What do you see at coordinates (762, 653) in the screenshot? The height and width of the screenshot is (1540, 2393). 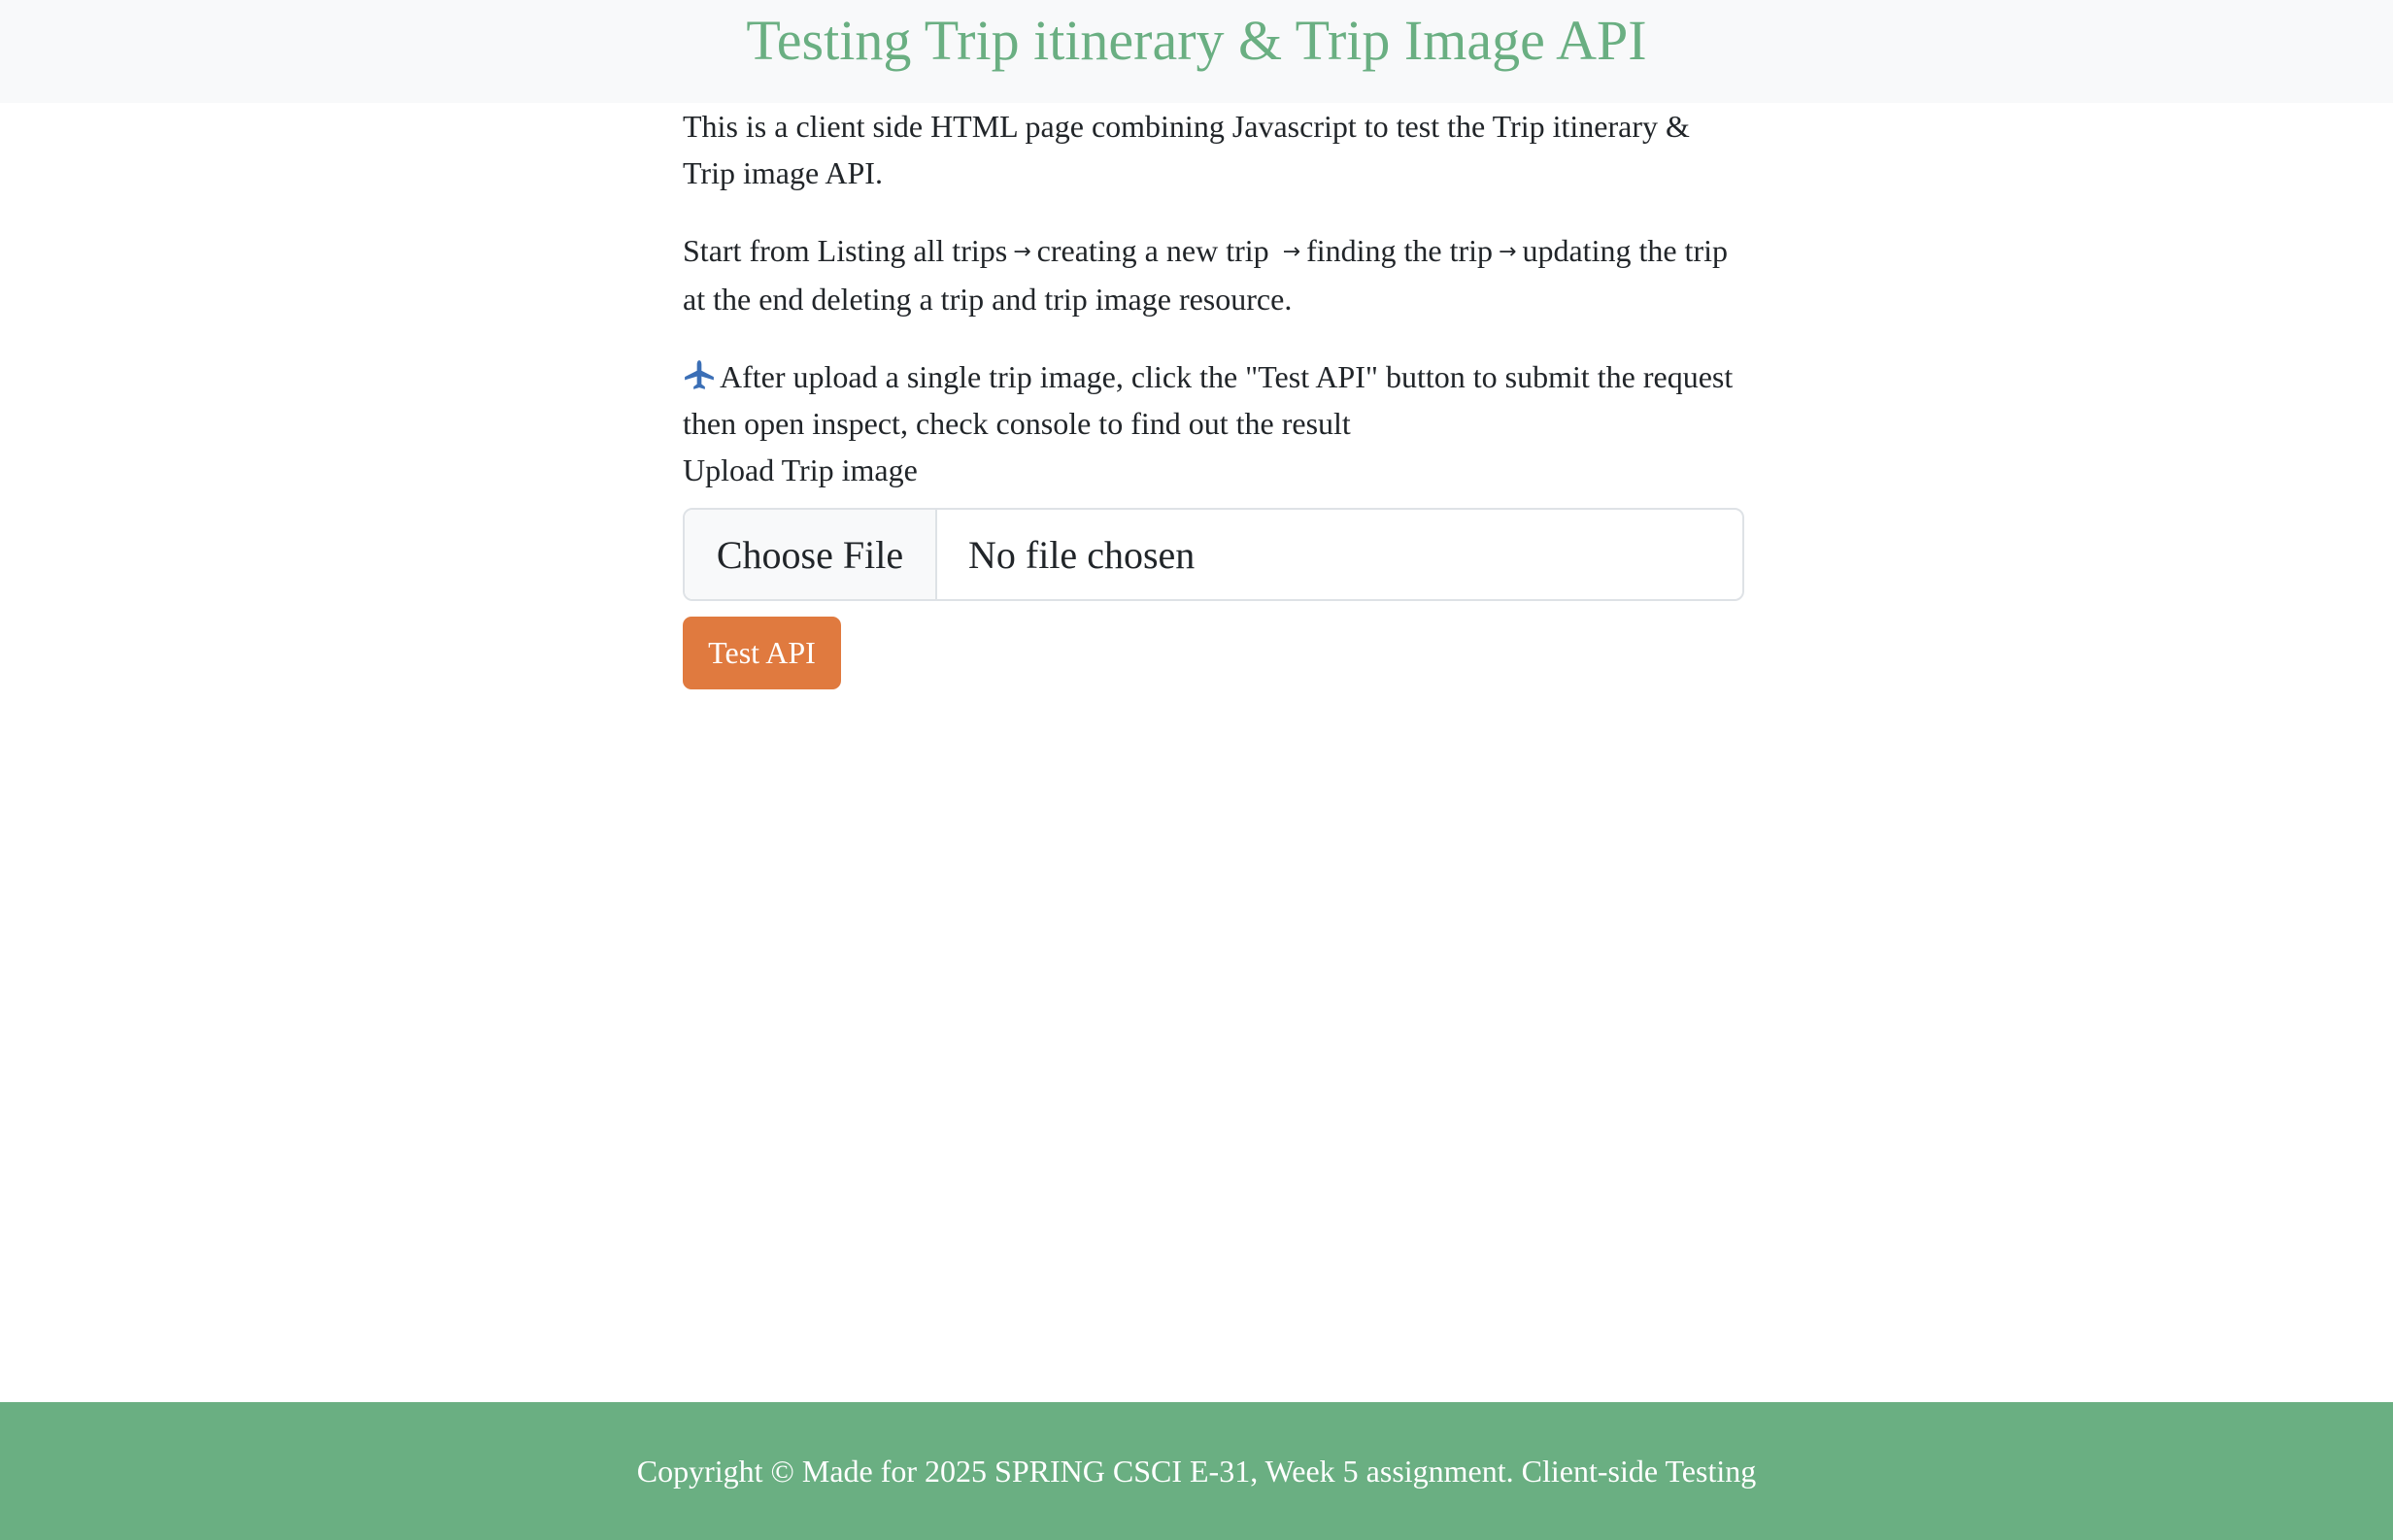 I see `test-api-button: Test API` at bounding box center [762, 653].